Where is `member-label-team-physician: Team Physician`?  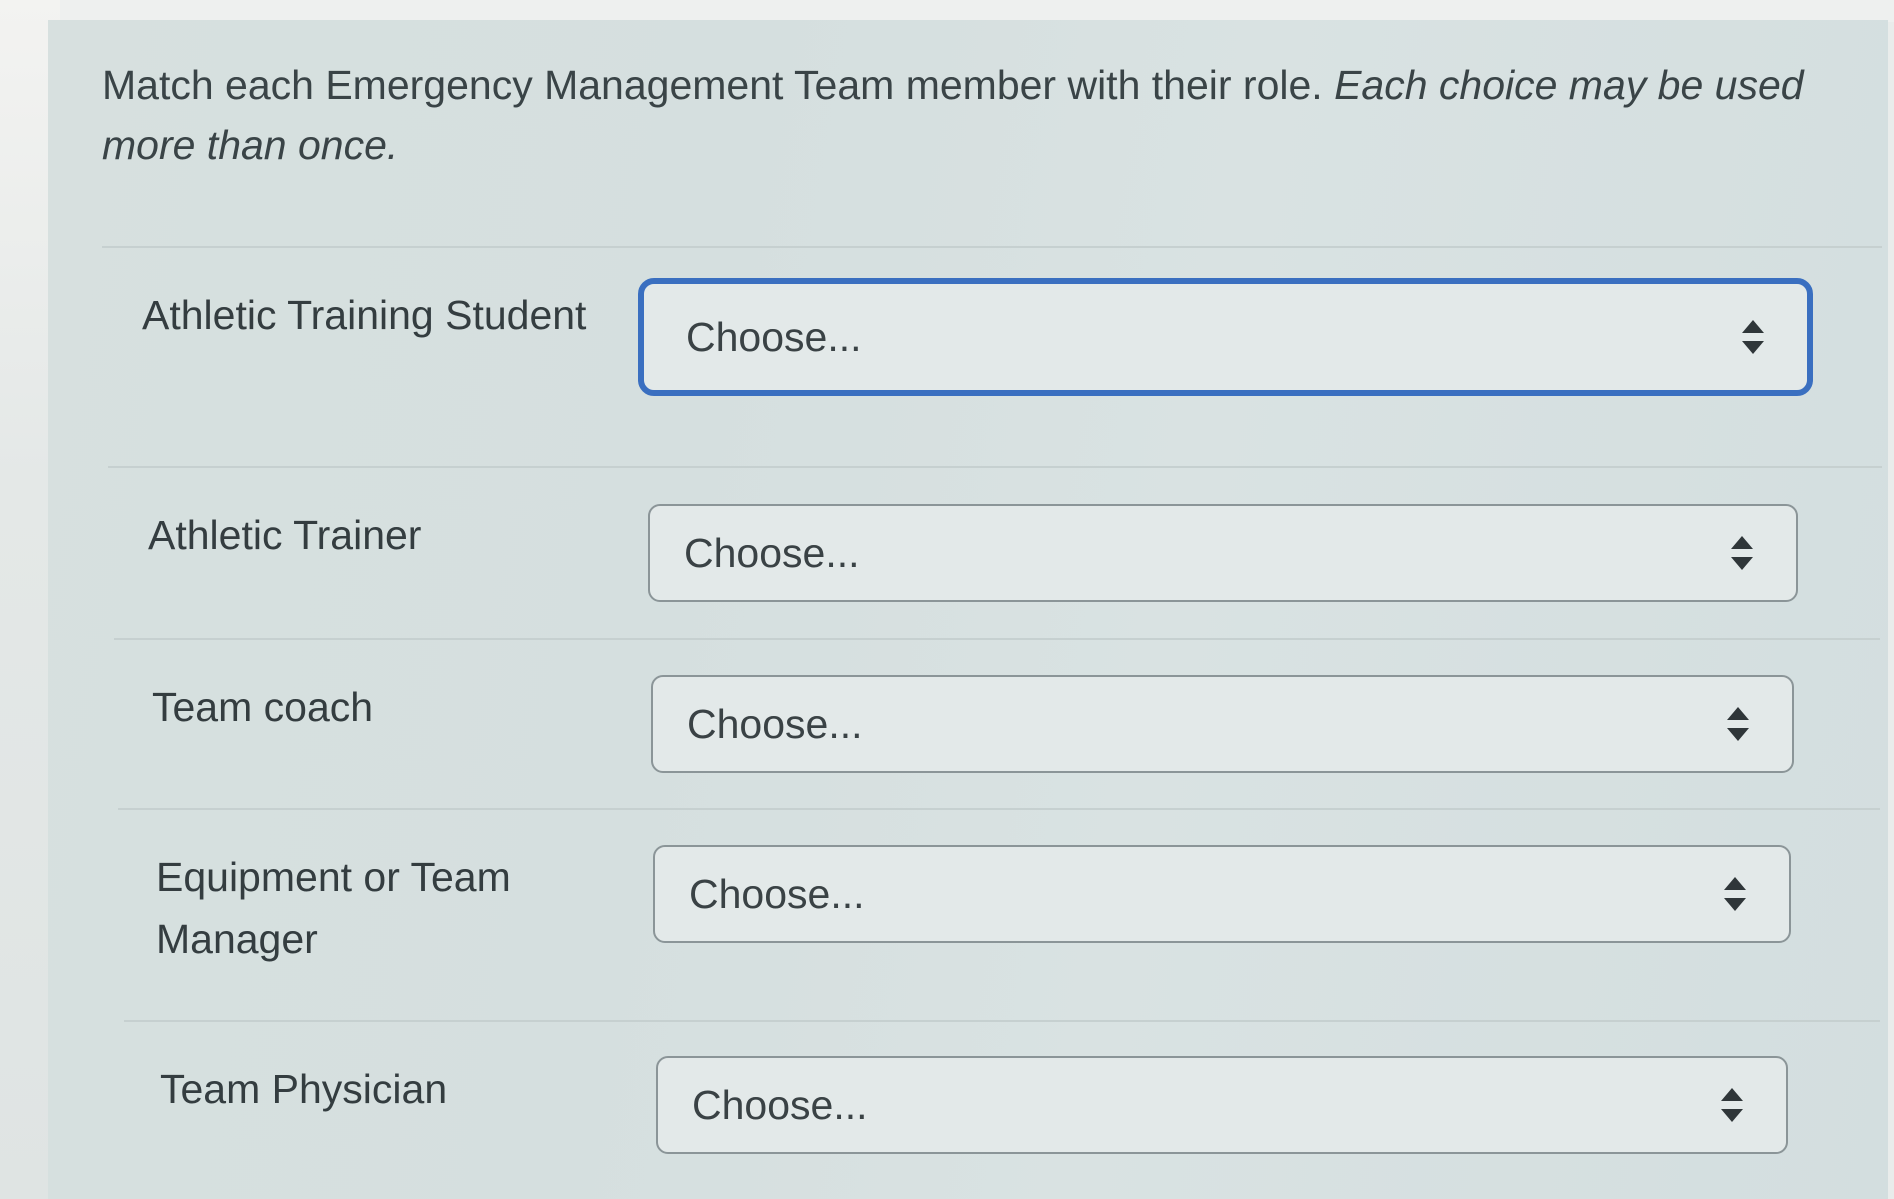 member-label-team-physician: Team Physician is located at coordinates (304, 1089).